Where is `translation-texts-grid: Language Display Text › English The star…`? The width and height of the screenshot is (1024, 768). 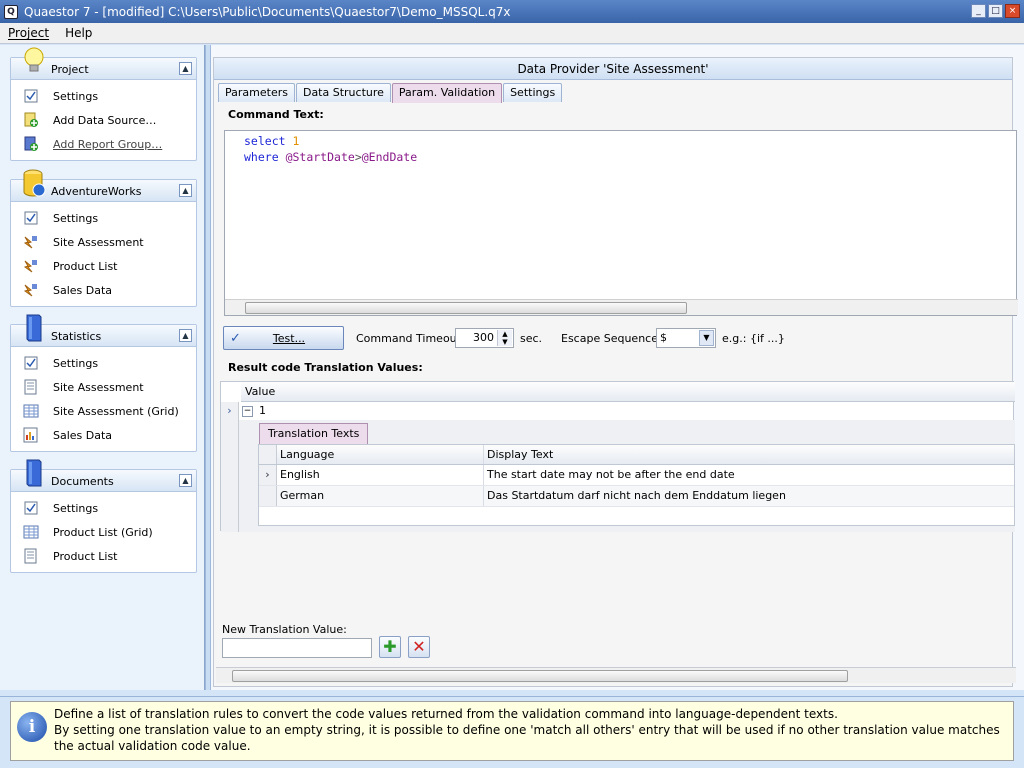
translation-texts-grid: Language Display Text › English The star… is located at coordinates (636, 485).